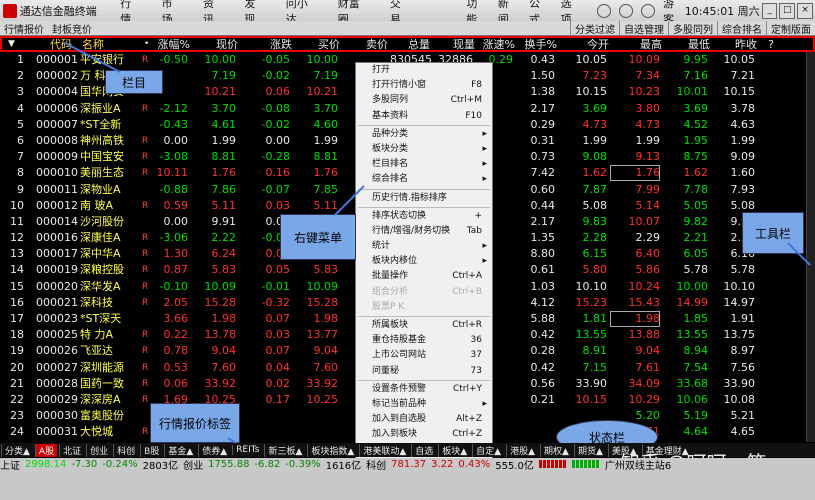 The image size is (815, 500). Describe the element at coordinates (424, 355) in the screenshot. I see `context-menu-item: 上市公司网站 37` at that location.